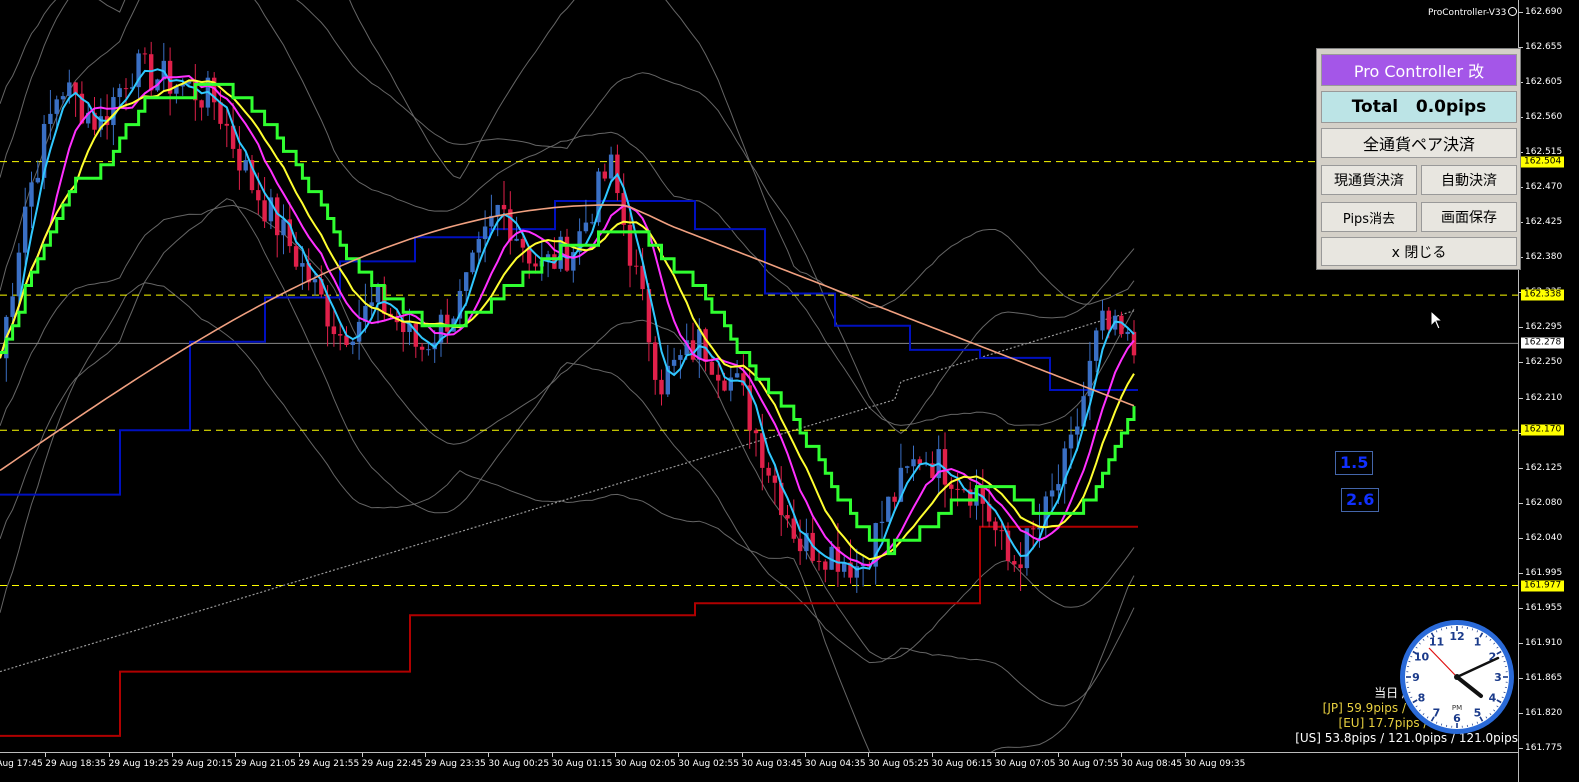 Image resolution: width=1579 pixels, height=782 pixels. Describe the element at coordinates (1456, 636) in the screenshot. I see `svg-text: 12` at that location.